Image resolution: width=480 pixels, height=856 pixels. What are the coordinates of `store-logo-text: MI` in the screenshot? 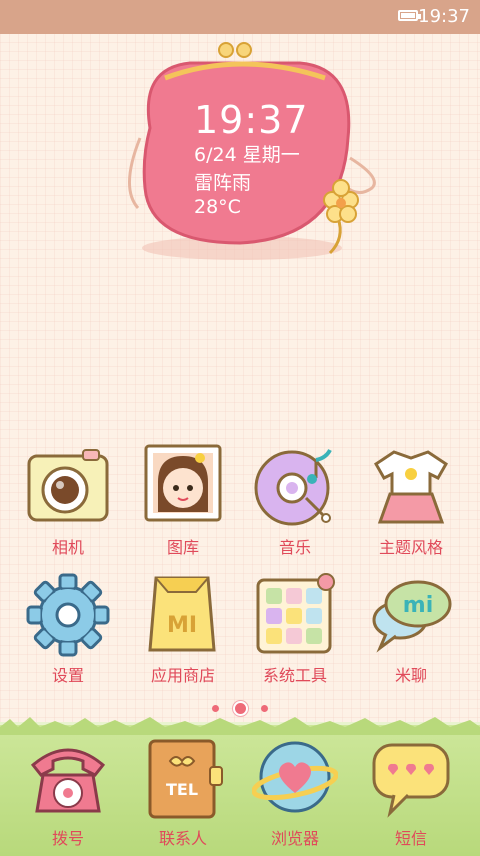 It's located at (182, 625).